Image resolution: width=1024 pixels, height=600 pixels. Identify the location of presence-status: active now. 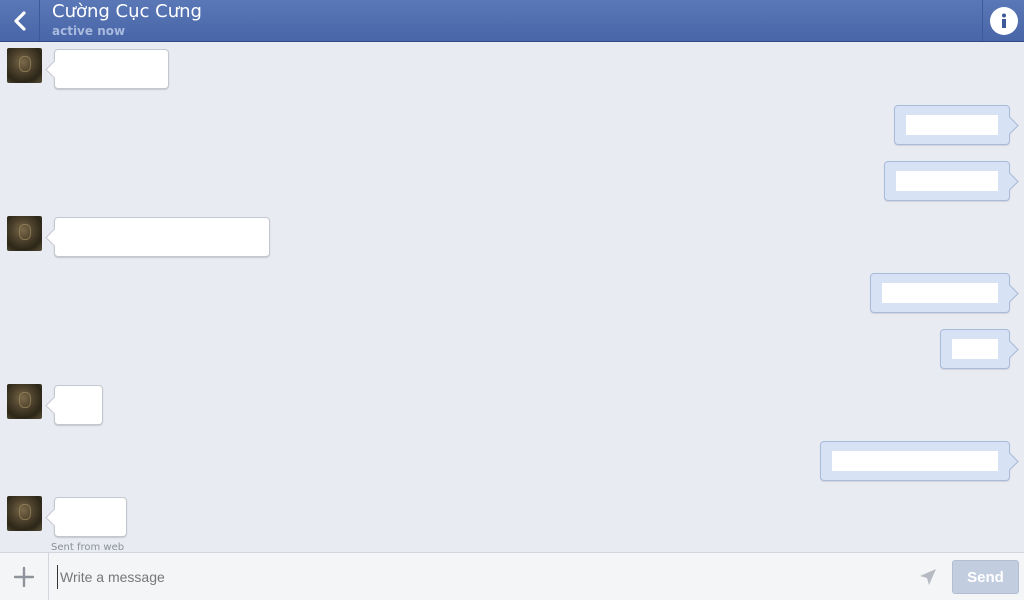
(89, 31).